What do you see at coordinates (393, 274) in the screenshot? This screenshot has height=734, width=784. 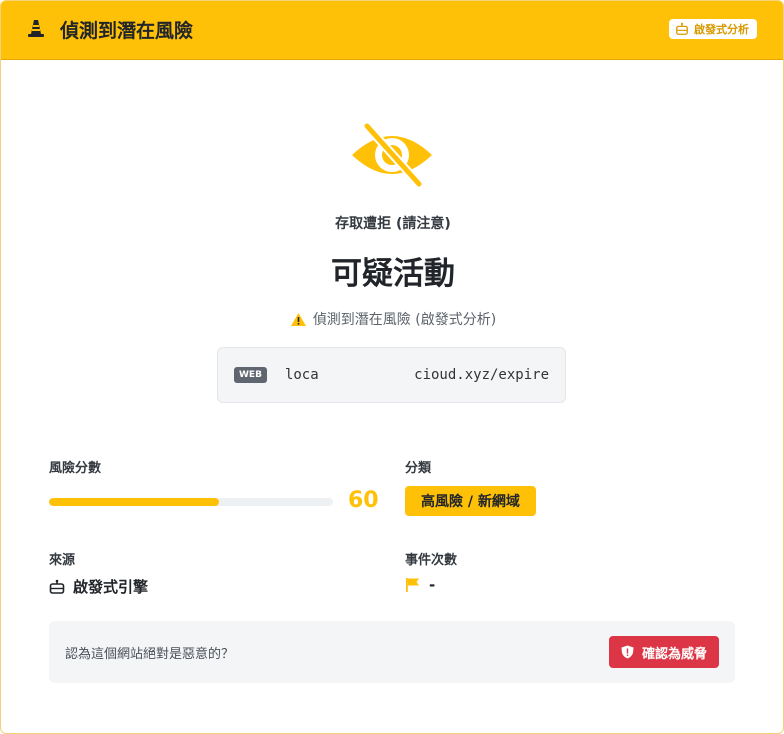 I see `page-title: 可疑活動` at bounding box center [393, 274].